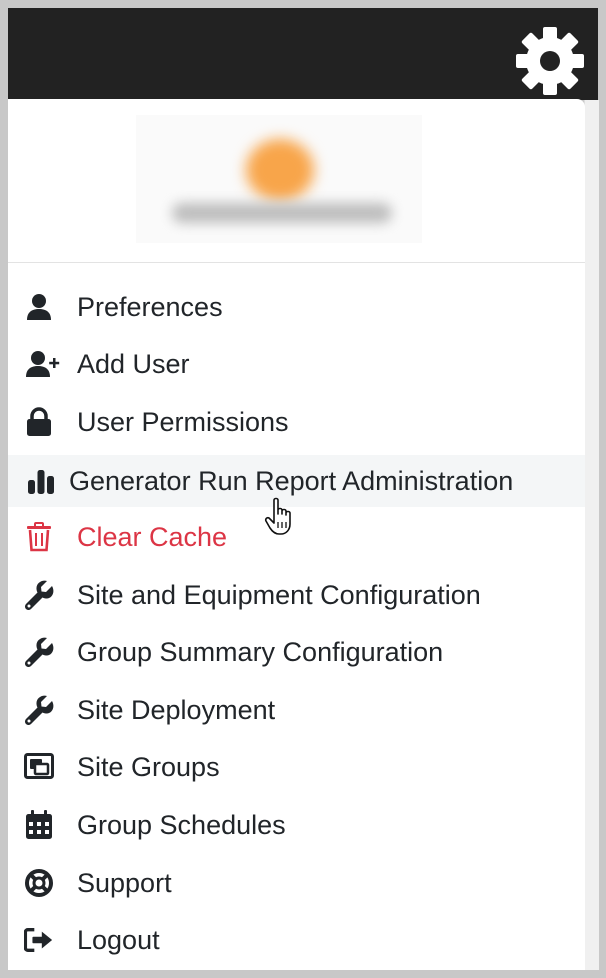 The width and height of the screenshot is (606, 978). I want to click on menu-item-label: Add User, so click(133, 363).